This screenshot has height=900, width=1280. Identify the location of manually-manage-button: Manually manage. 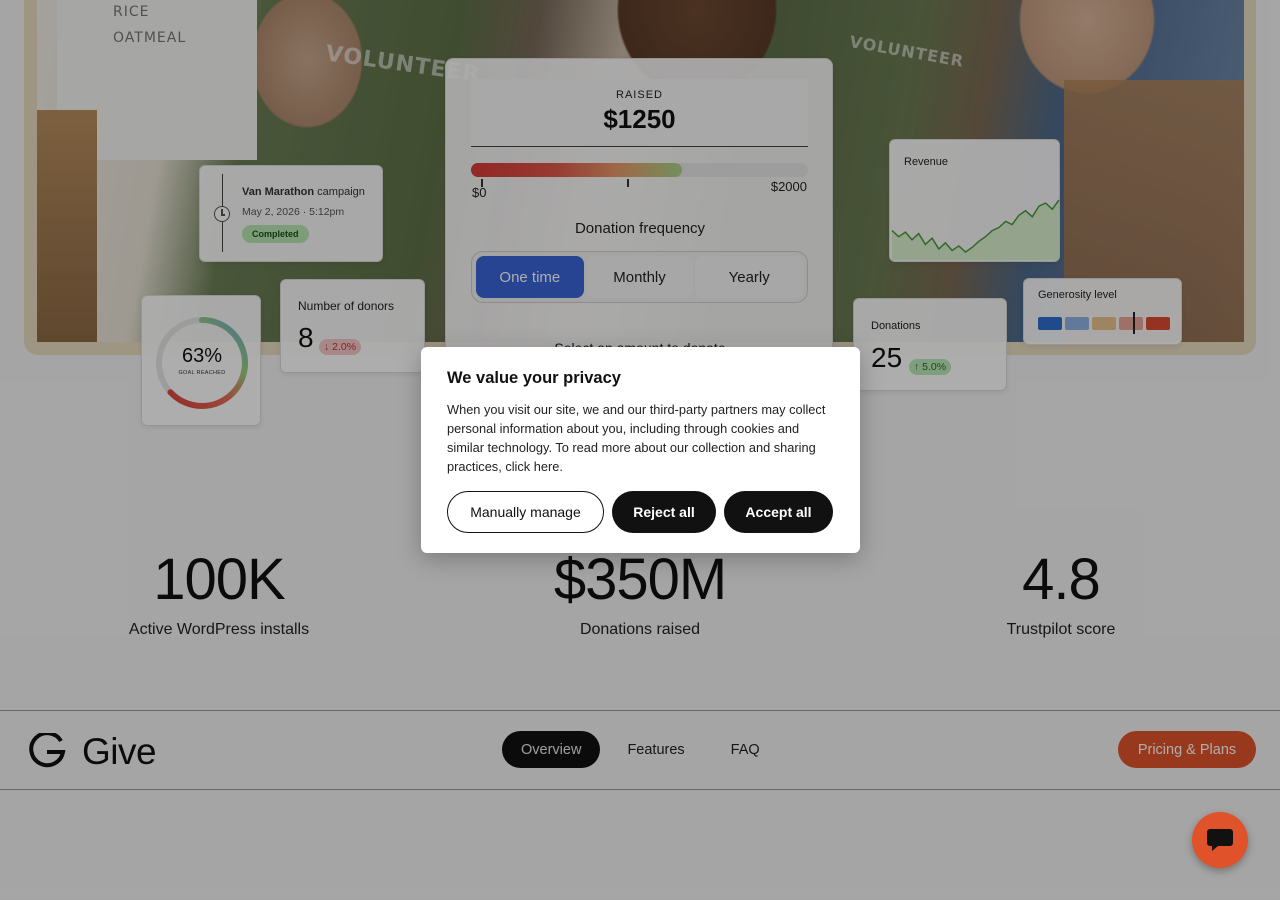
(525, 512).